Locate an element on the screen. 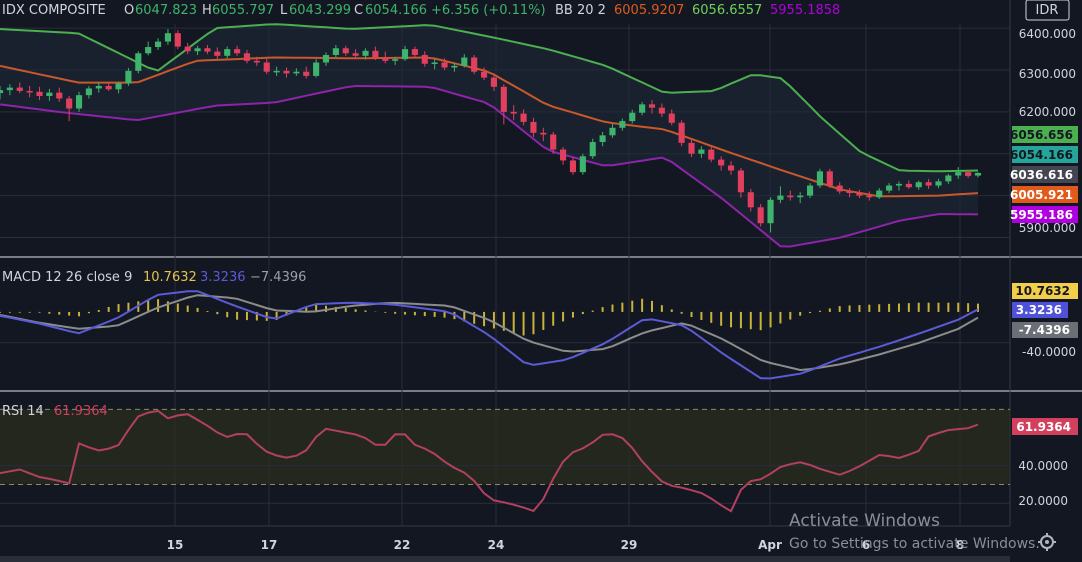 The width and height of the screenshot is (1082, 562). price-change: +6.356 (+0.11%) is located at coordinates (488, 10).